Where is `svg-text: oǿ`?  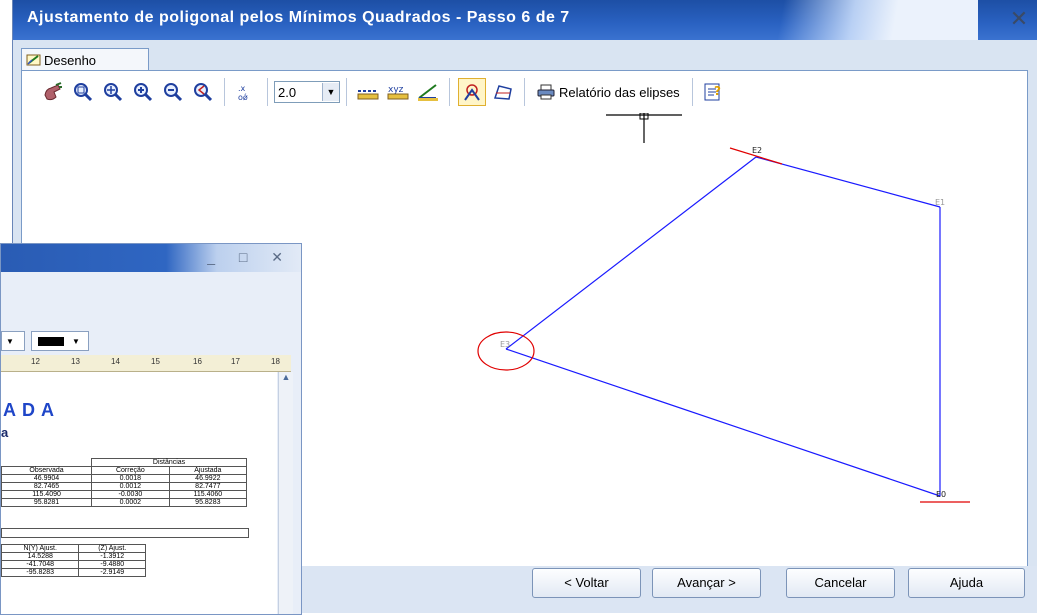
svg-text: oǿ is located at coordinates (243, 97).